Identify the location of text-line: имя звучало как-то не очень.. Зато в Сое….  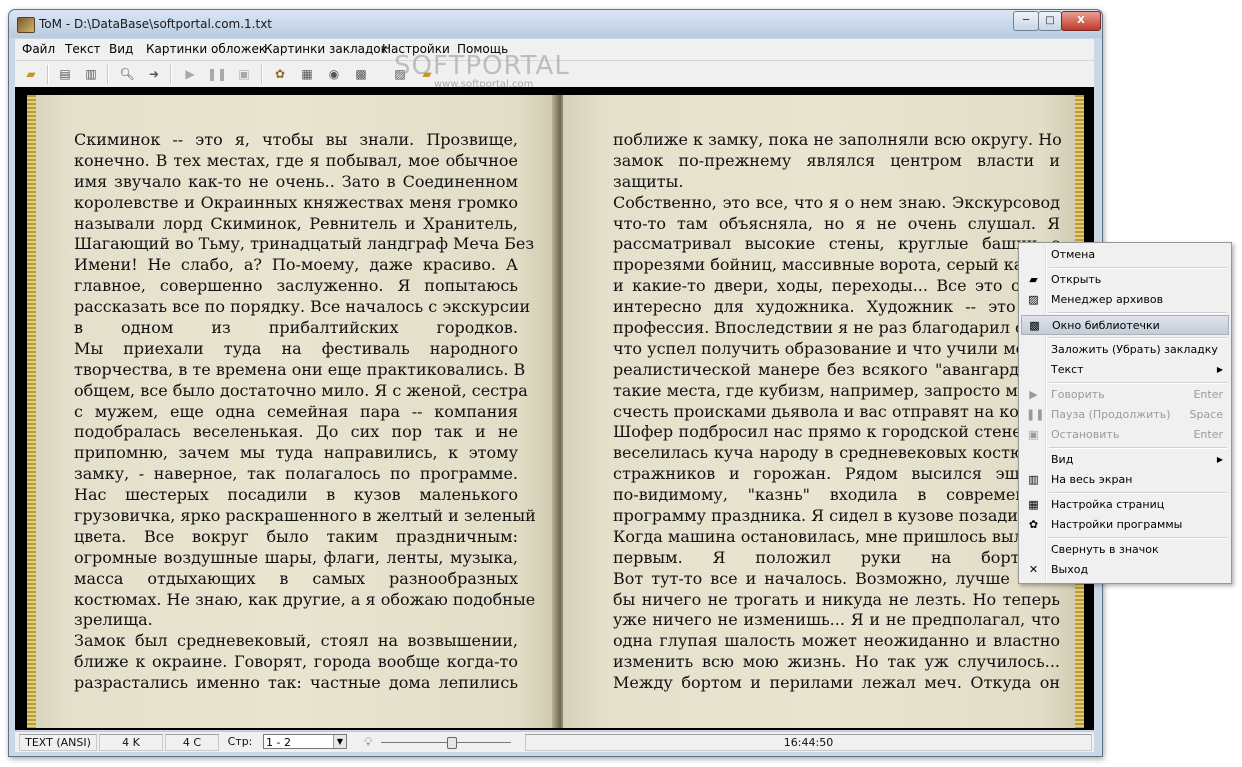
(296, 181).